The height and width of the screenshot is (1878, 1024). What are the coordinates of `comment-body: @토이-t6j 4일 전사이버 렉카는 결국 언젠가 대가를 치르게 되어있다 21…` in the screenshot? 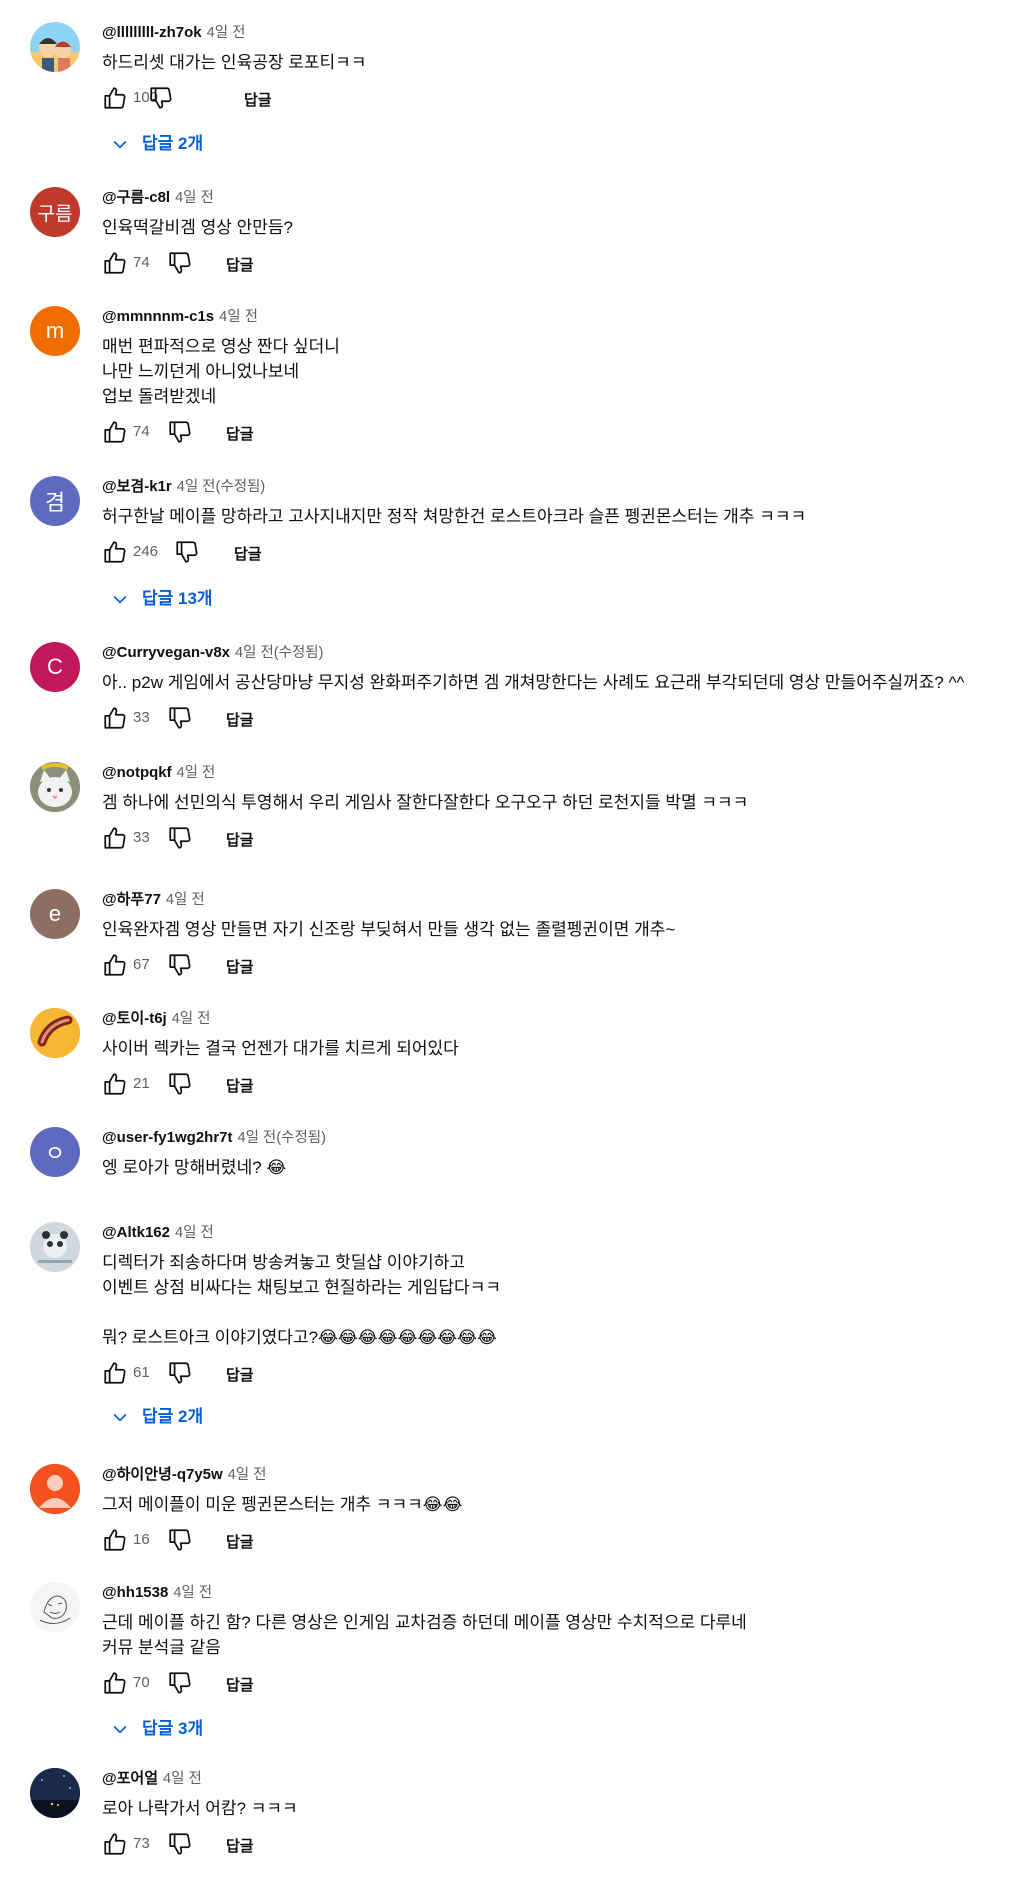 It's located at (553, 1054).